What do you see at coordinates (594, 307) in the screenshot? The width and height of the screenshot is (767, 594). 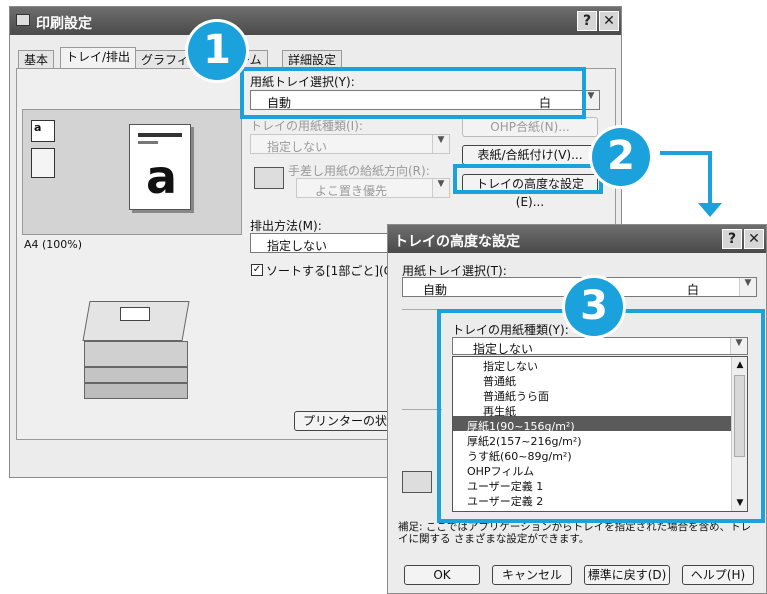 I see `callout-3: 3` at bounding box center [594, 307].